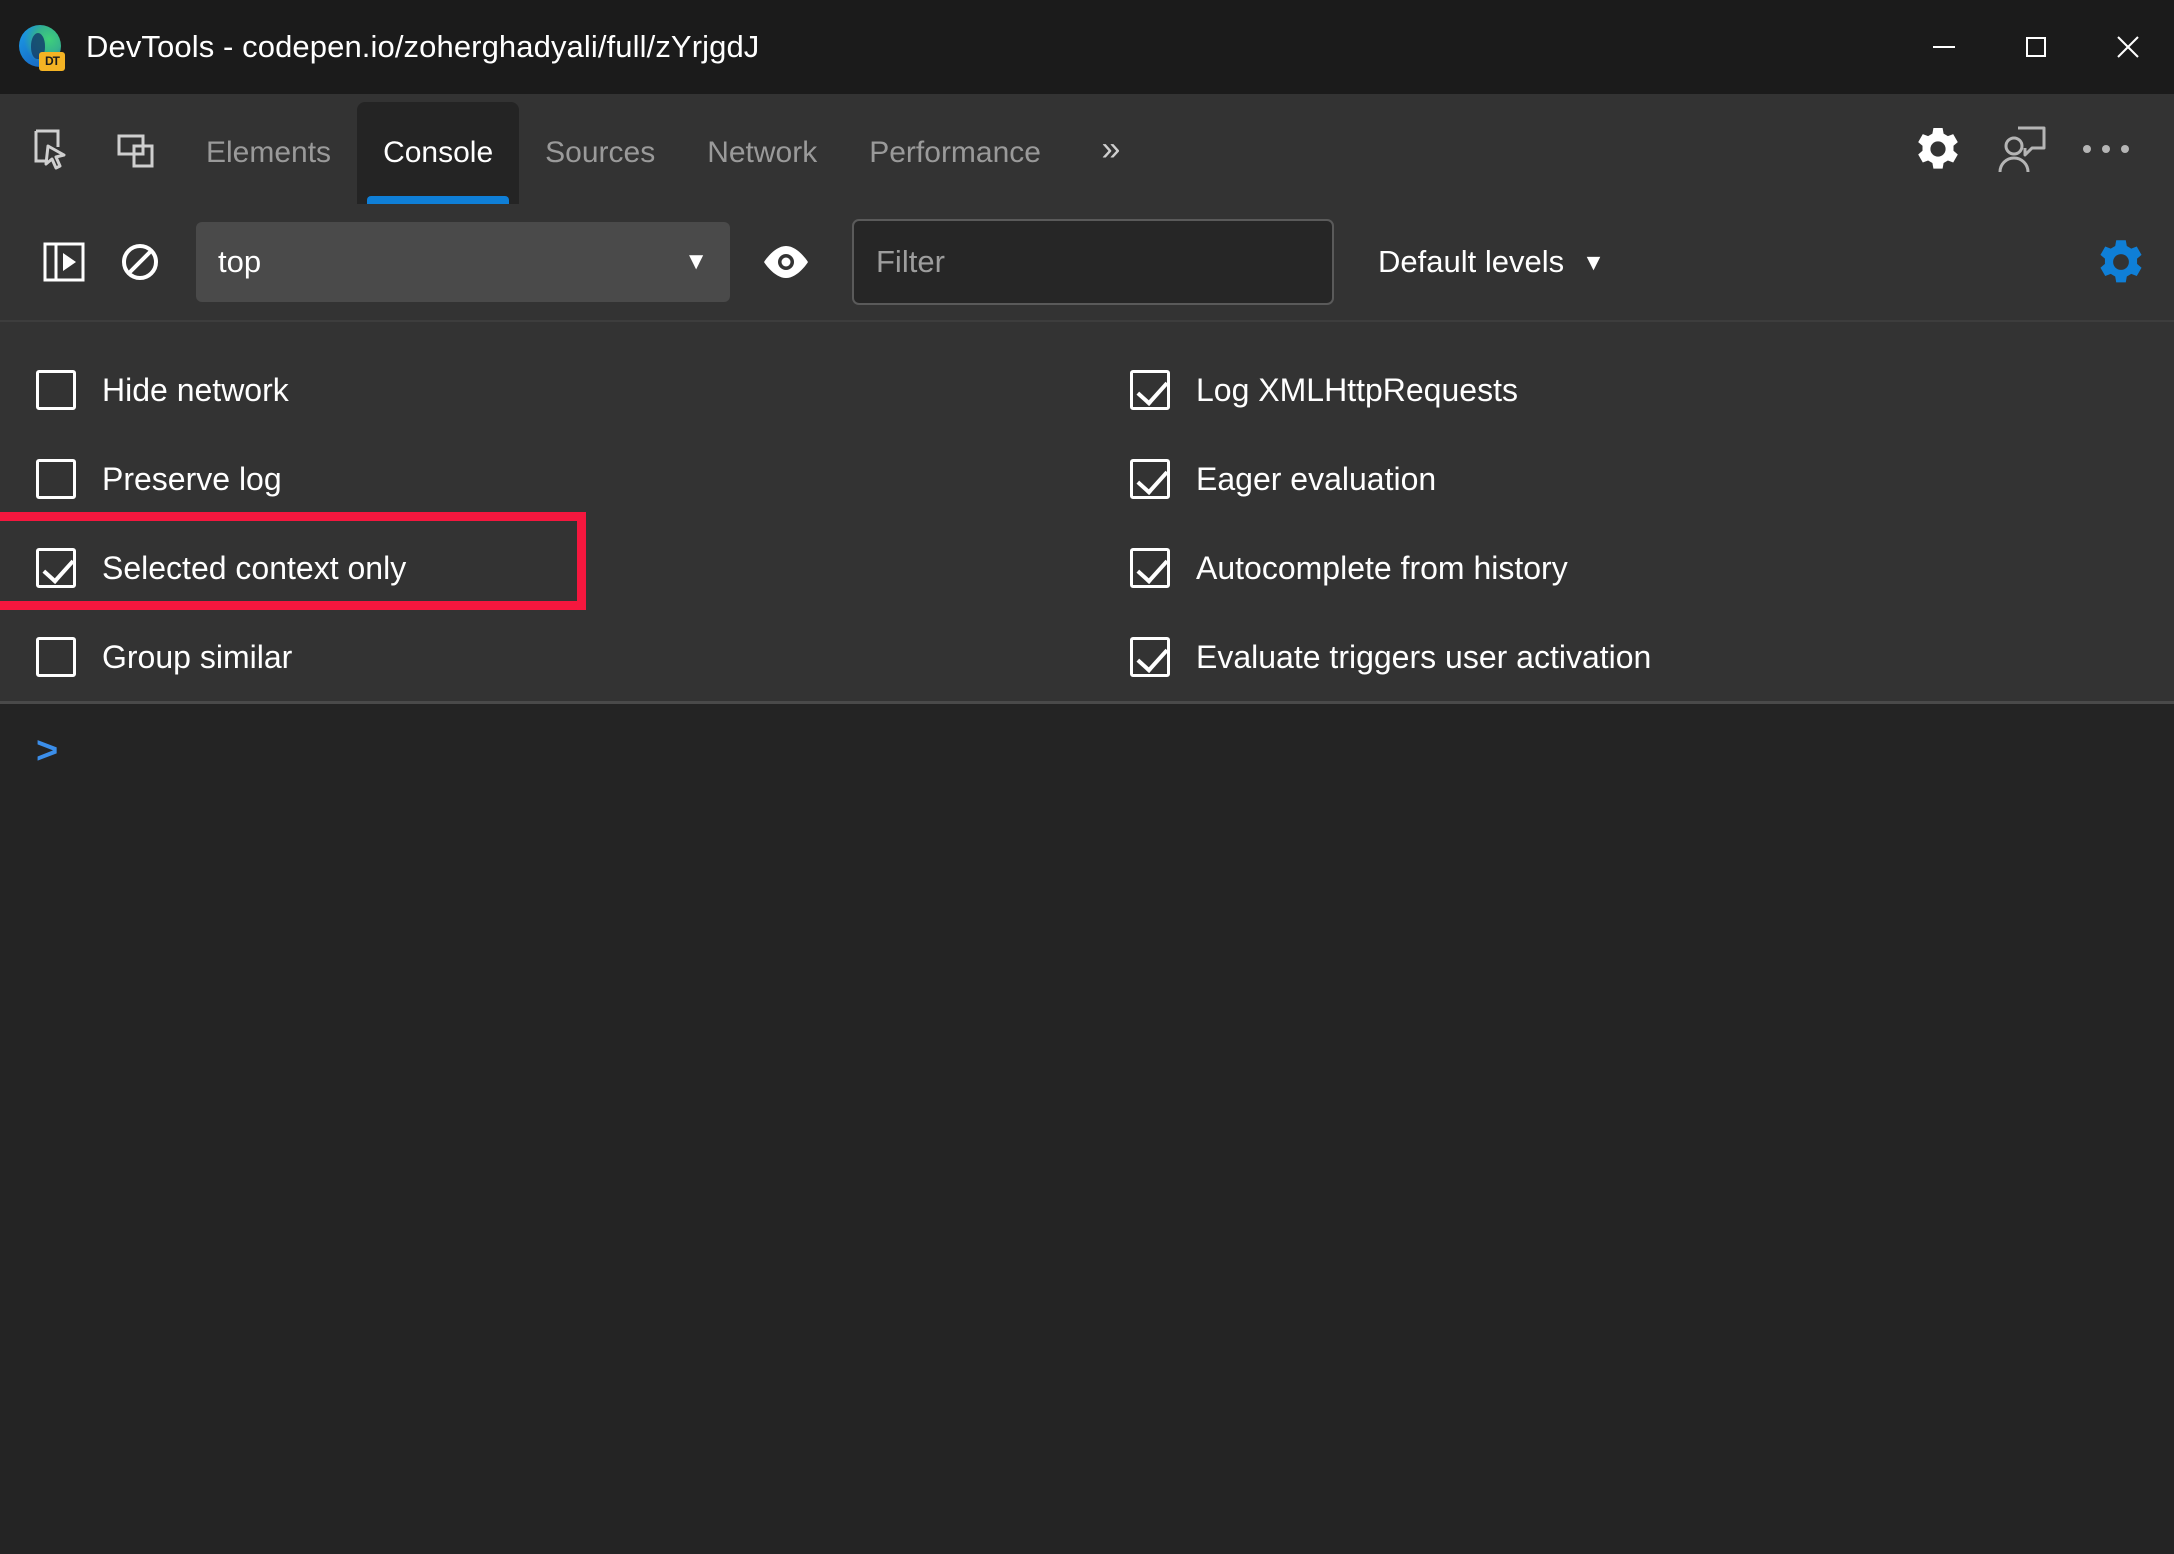 The height and width of the screenshot is (1554, 2174). What do you see at coordinates (1652, 390) in the screenshot?
I see `setting-log-xmlhttprequests: Log XMLHttpRequests` at bounding box center [1652, 390].